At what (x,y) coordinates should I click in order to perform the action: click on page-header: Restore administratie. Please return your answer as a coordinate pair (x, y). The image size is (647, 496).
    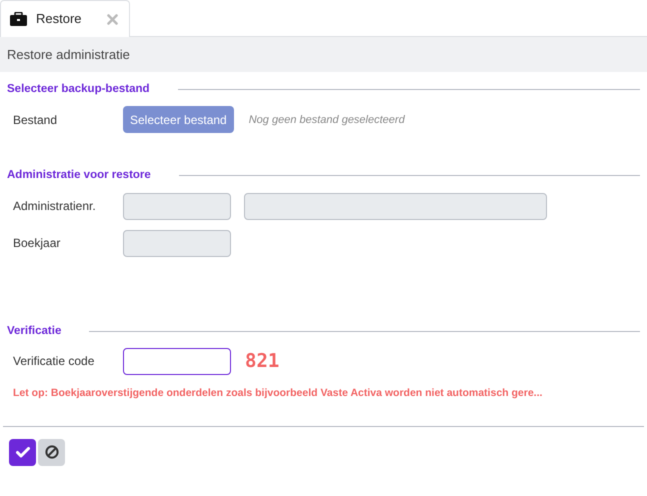
    Looking at the image, I should click on (323, 54).